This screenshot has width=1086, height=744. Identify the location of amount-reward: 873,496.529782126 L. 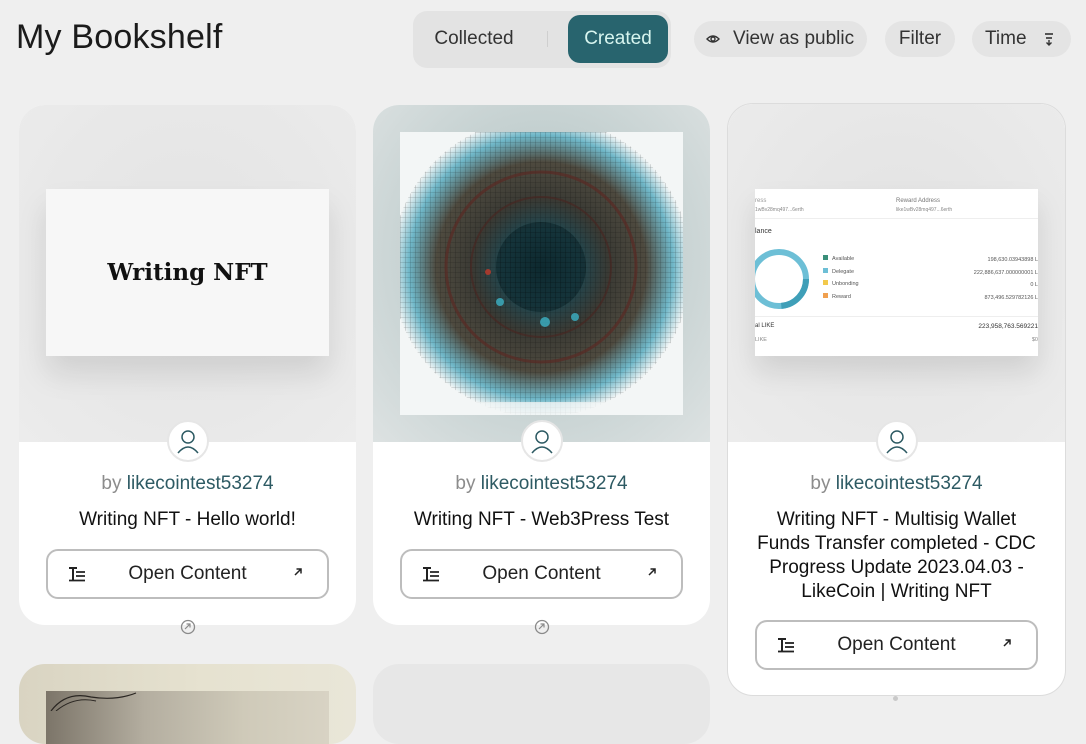
(1011, 297).